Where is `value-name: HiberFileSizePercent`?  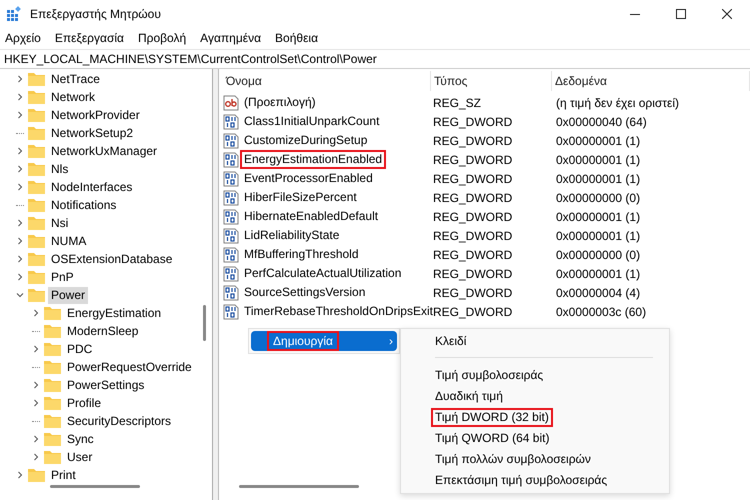
value-name: HiberFileSizePercent is located at coordinates (300, 197).